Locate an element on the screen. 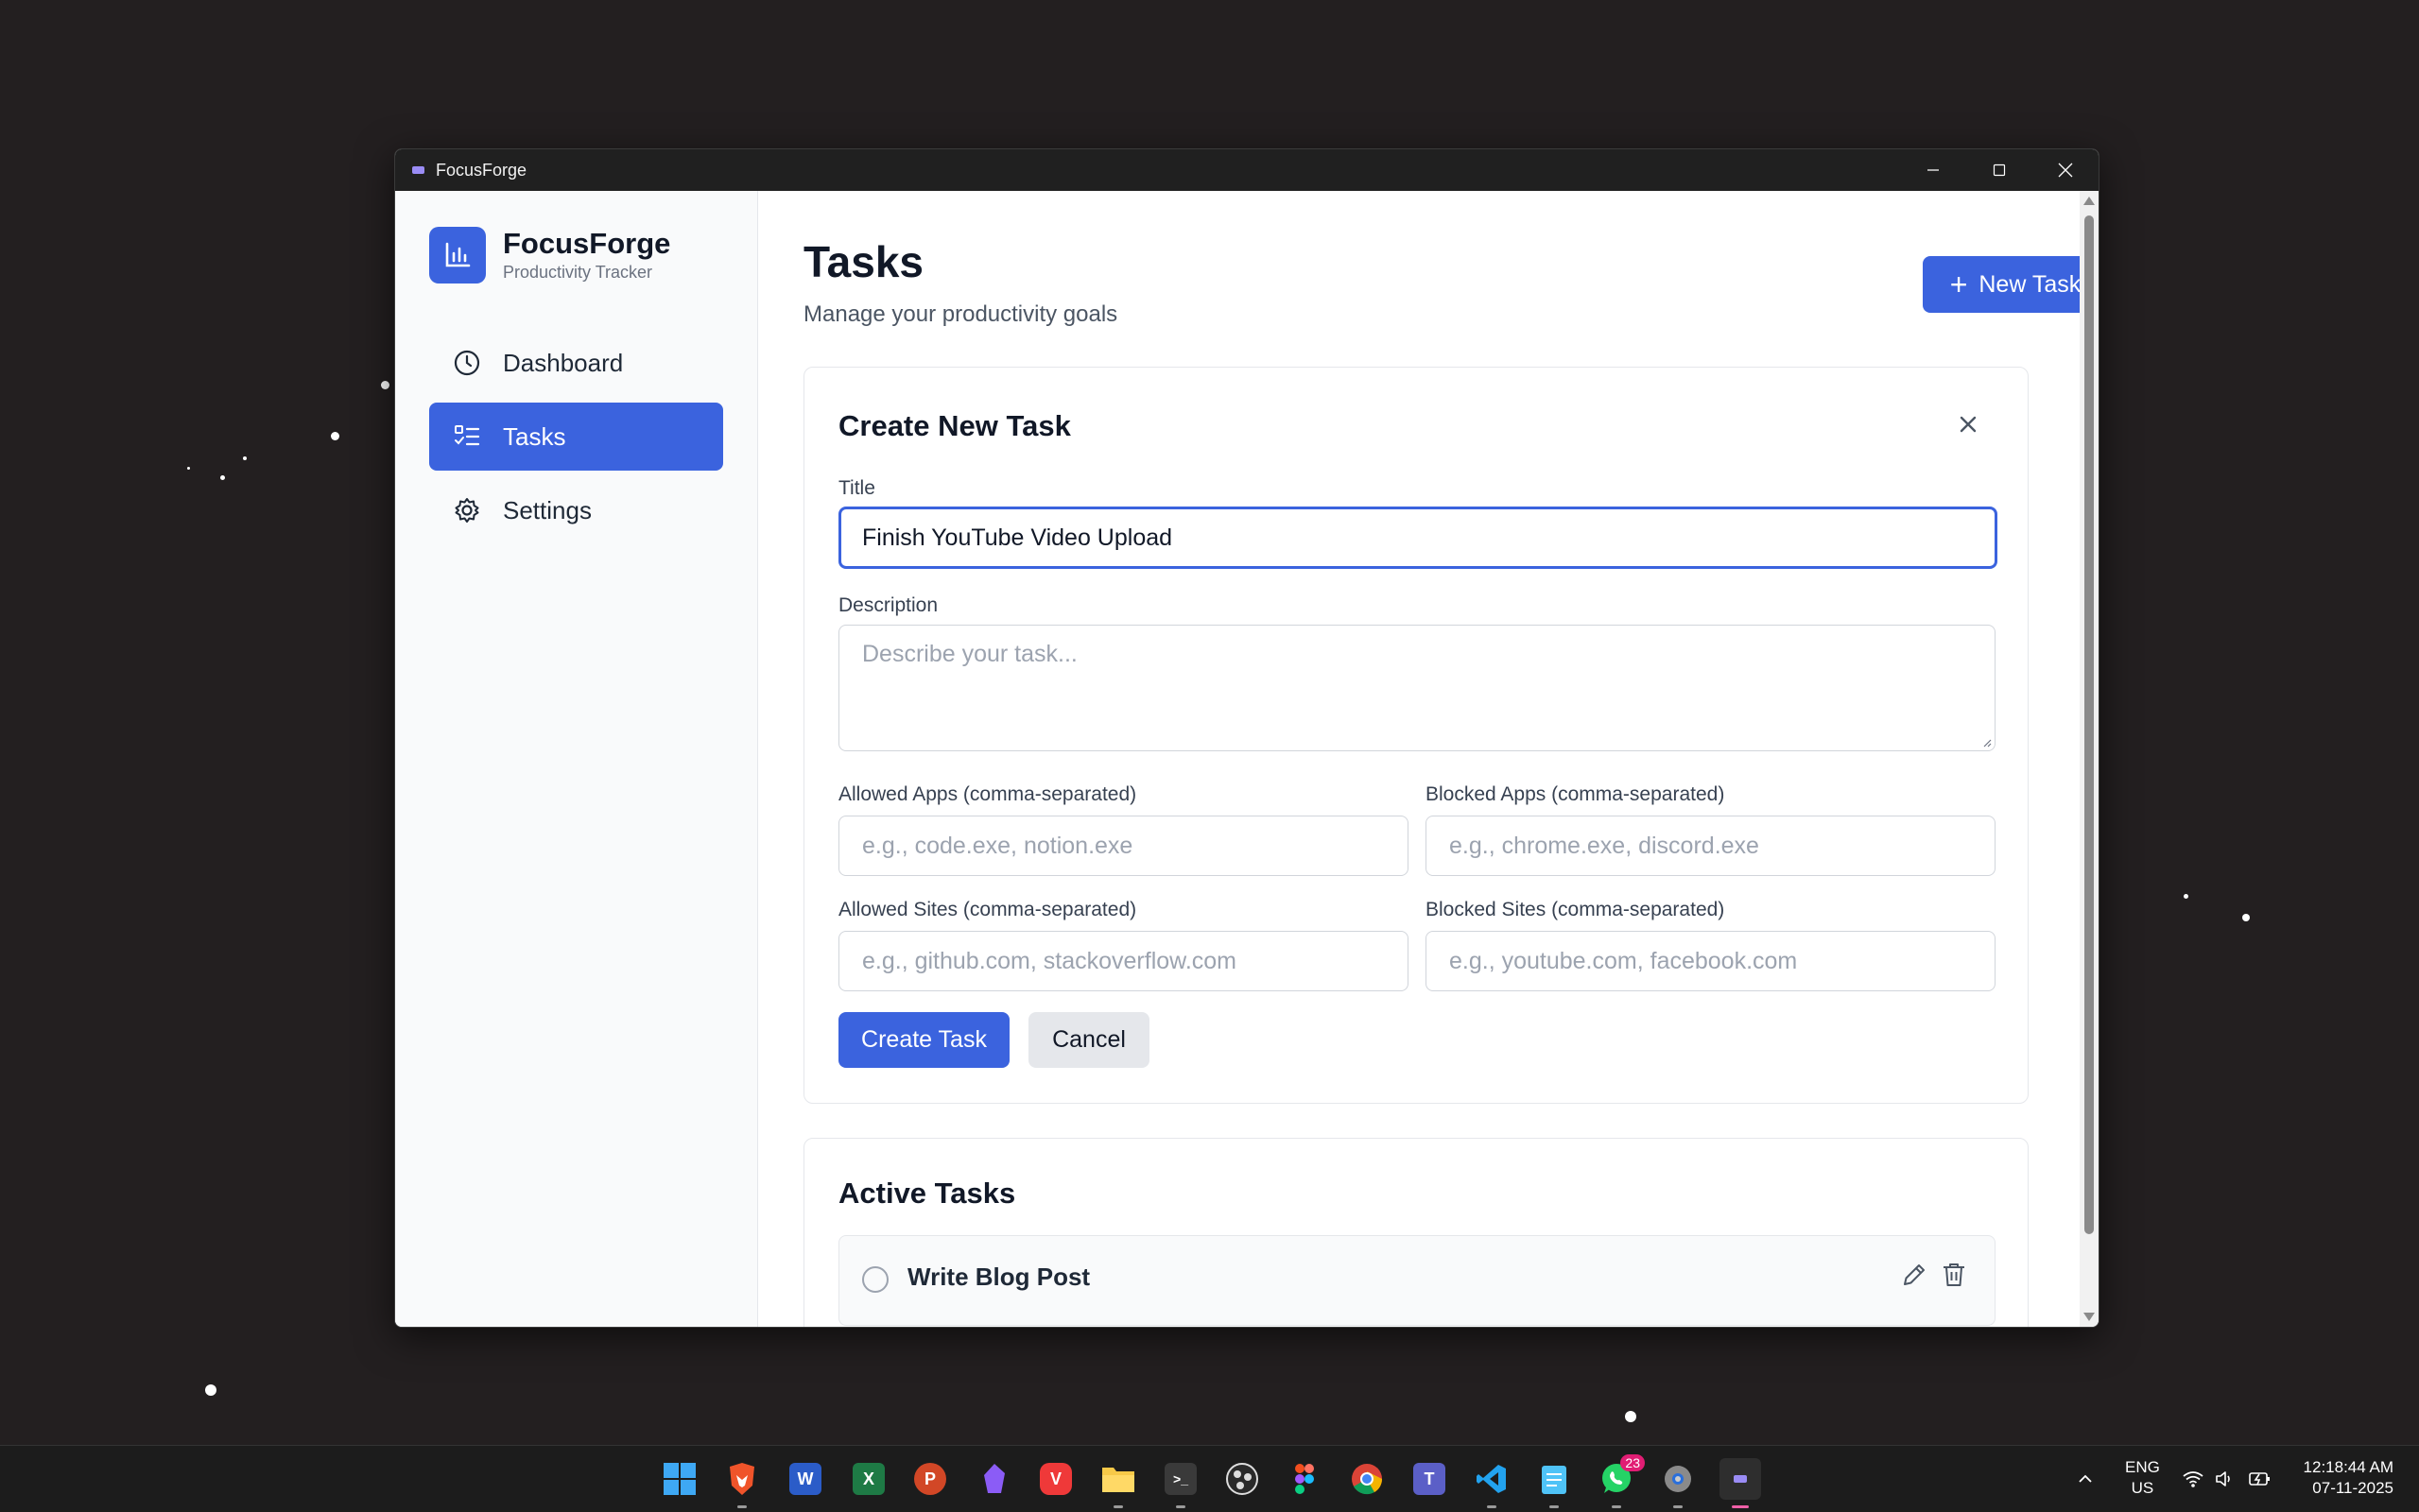 The width and height of the screenshot is (2419, 1512). title-label: Title is located at coordinates (857, 488).